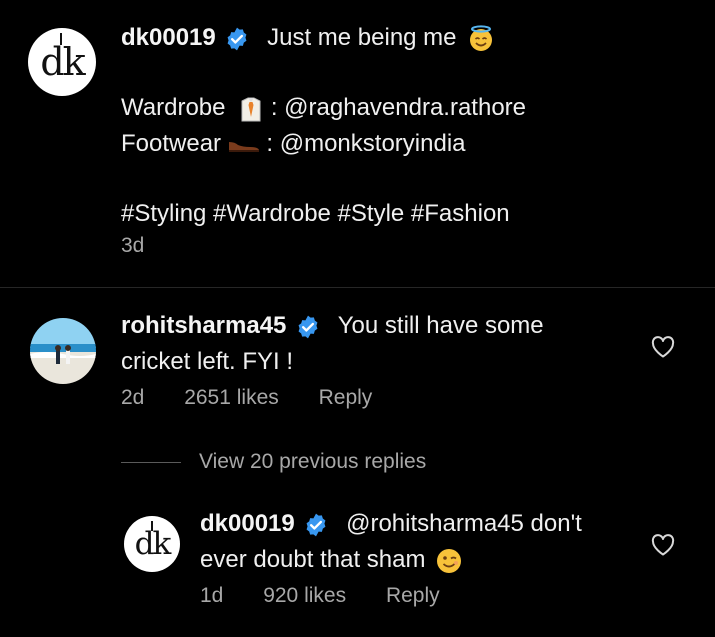 The width and height of the screenshot is (715, 637). I want to click on comment-text-line2: cricket left. FYI !, so click(207, 361).